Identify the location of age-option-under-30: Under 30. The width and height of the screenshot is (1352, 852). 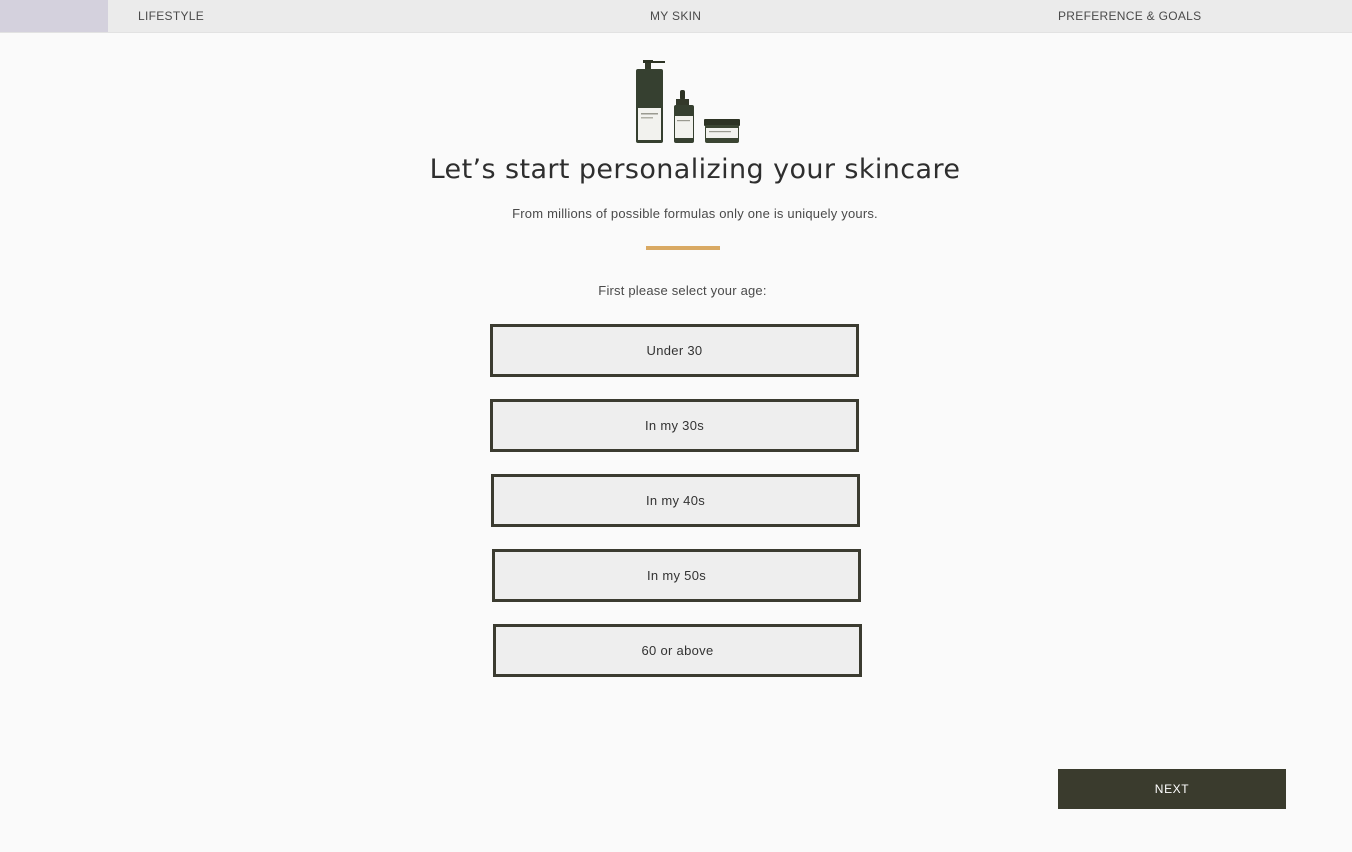
(674, 350).